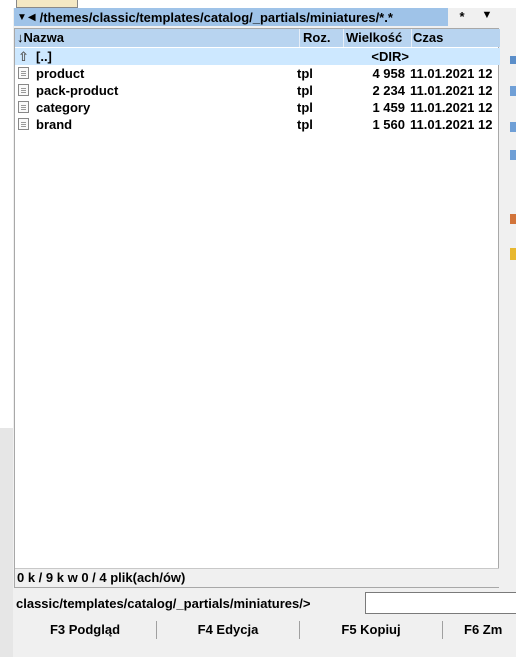  I want to click on chevron-down-icon: ▼, so click(487, 15).